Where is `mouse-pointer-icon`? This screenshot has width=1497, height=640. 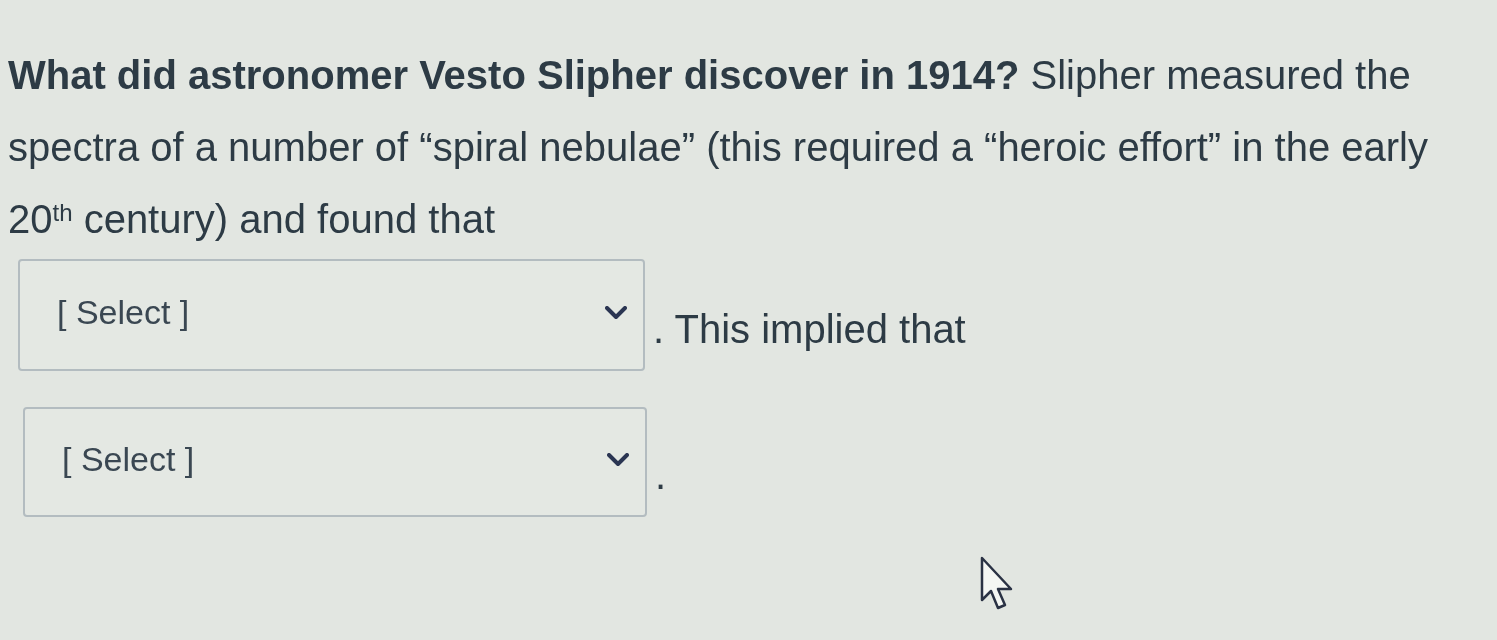 mouse-pointer-icon is located at coordinates (997, 583).